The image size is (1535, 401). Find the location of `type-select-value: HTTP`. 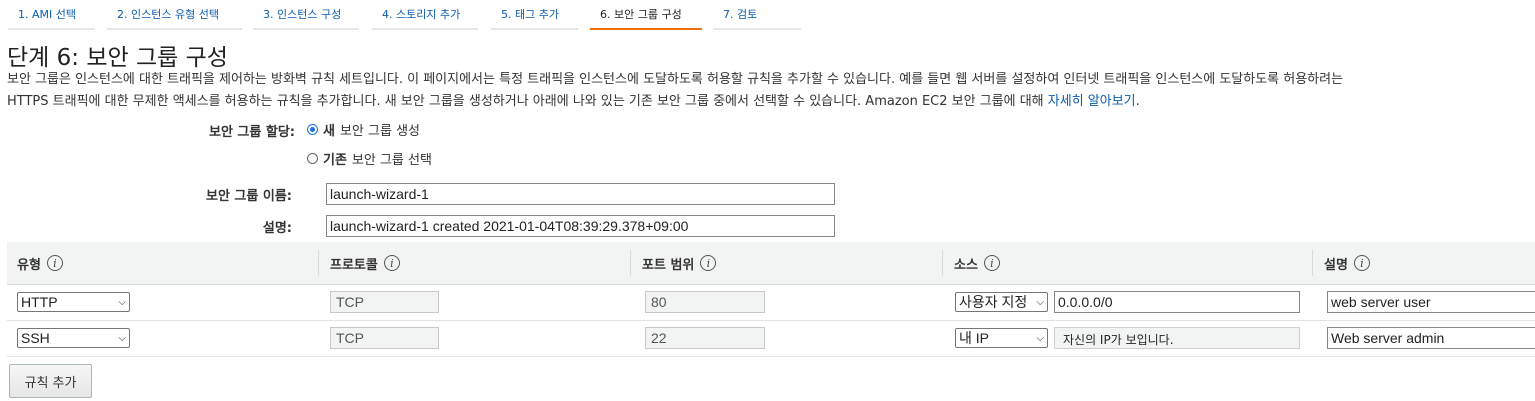

type-select-value: HTTP is located at coordinates (39, 302).